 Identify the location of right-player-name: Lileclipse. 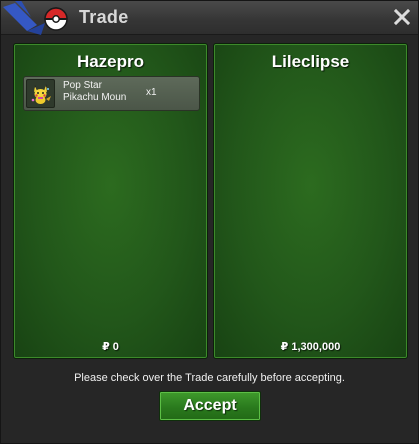
(310, 61).